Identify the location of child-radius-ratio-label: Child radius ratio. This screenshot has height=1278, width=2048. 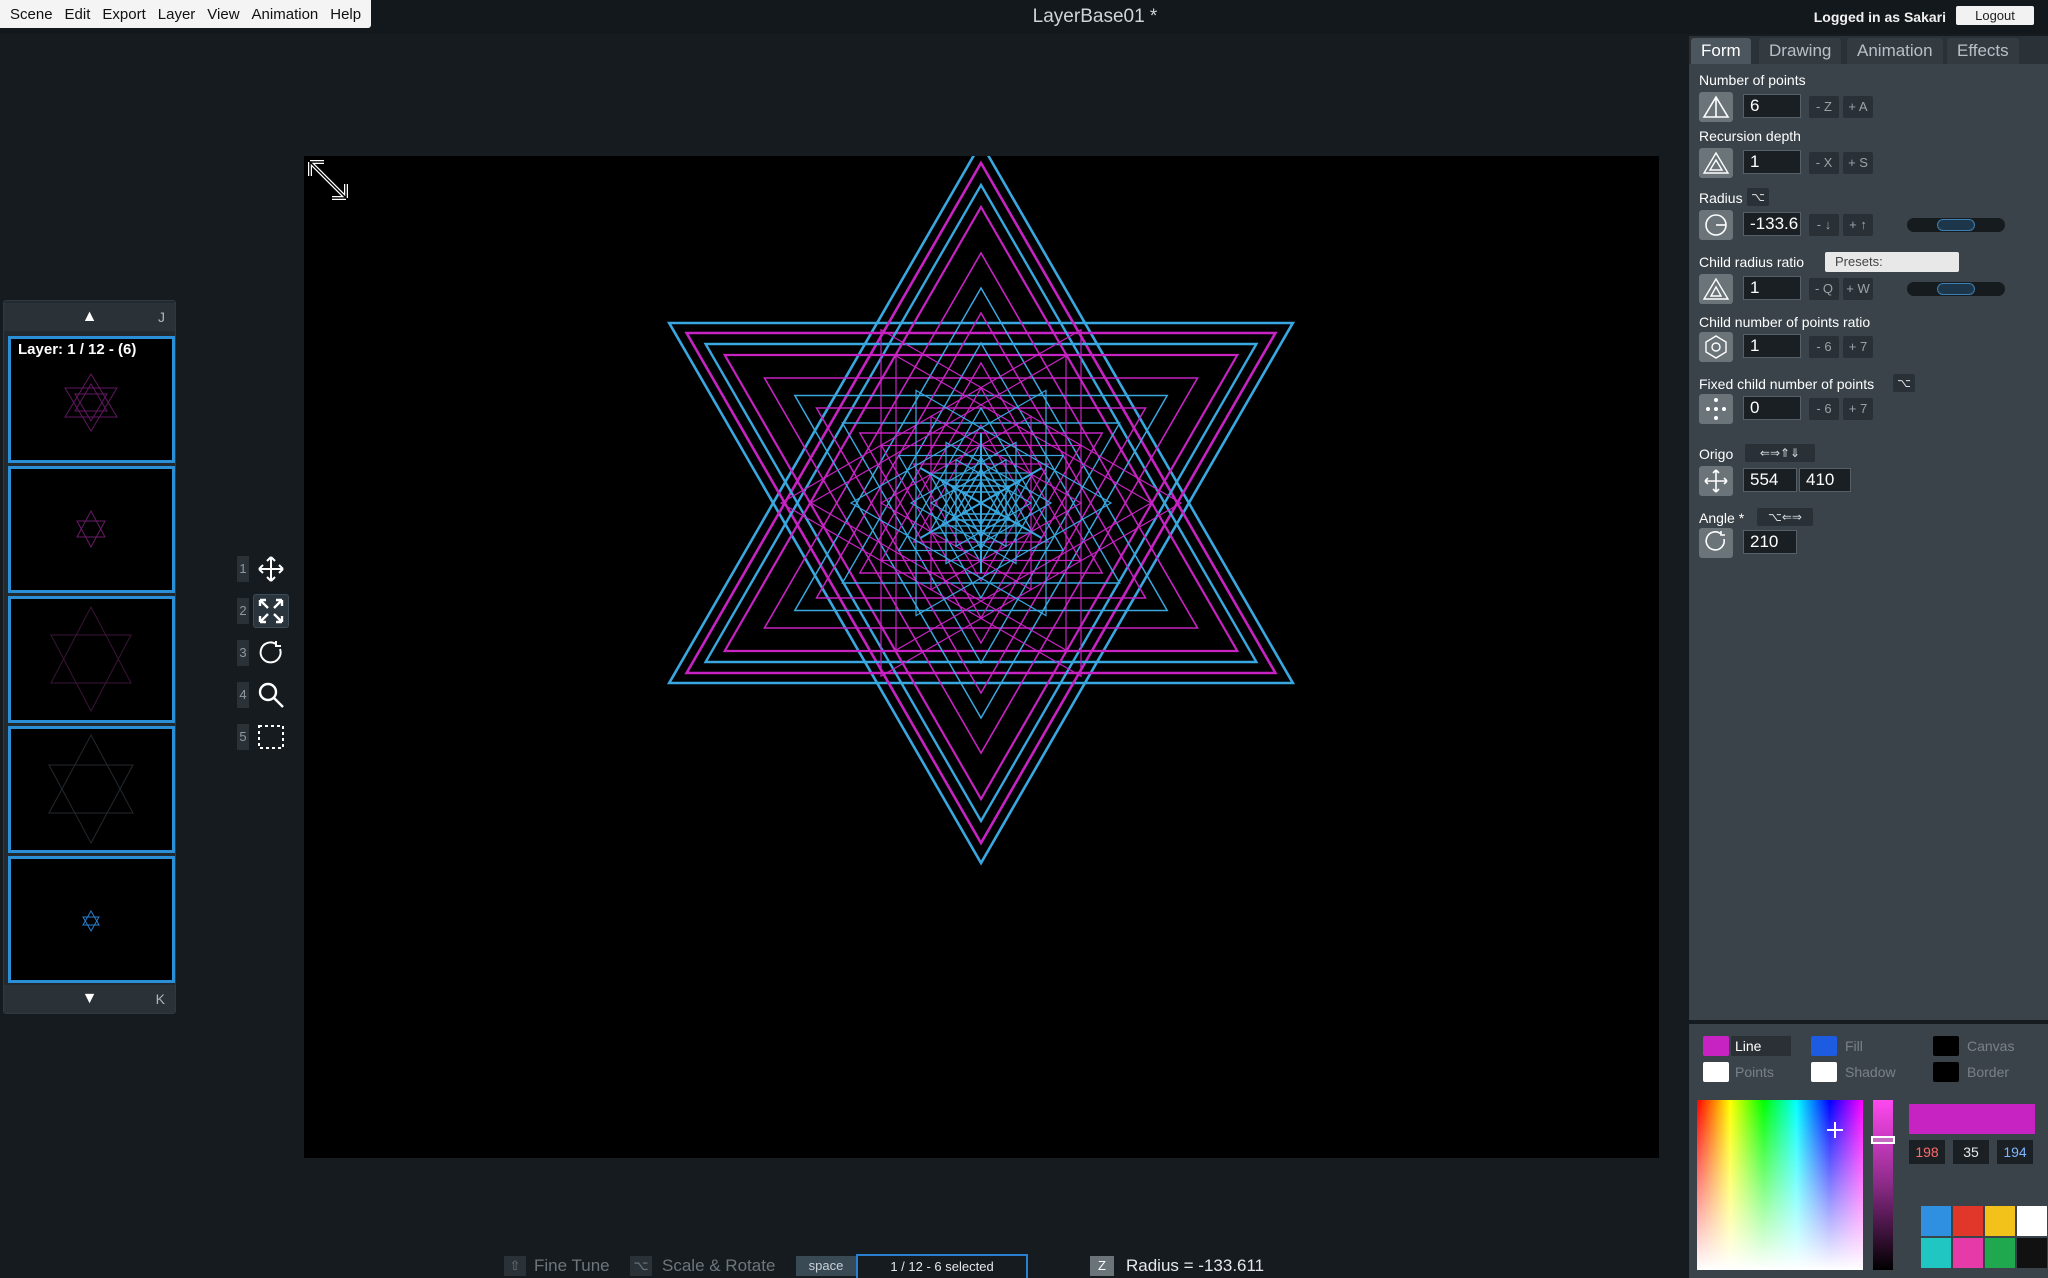
(1752, 262).